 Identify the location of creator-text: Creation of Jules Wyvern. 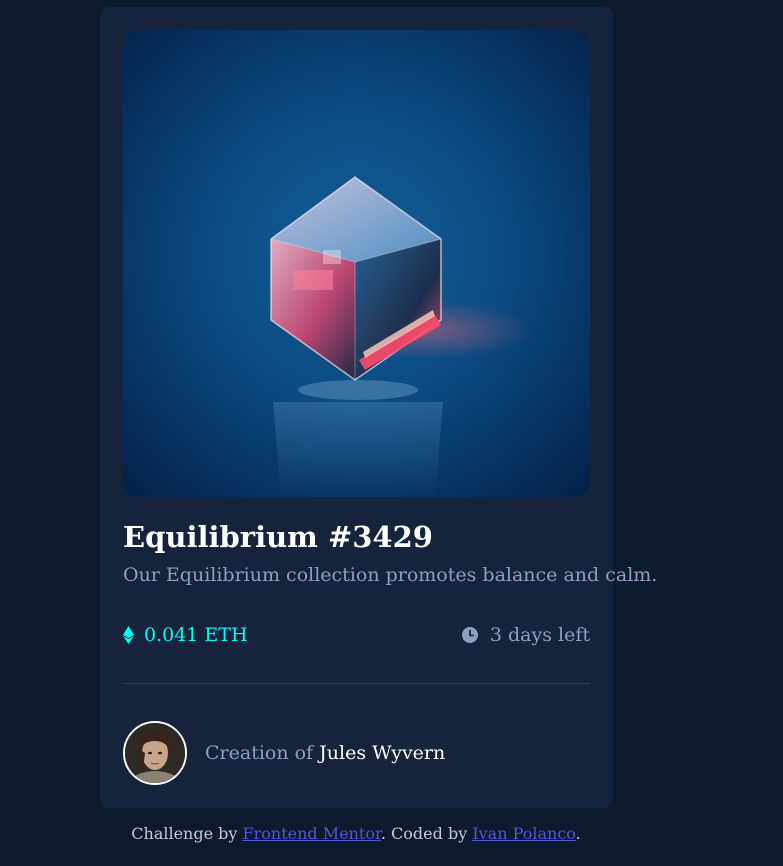
(325, 753).